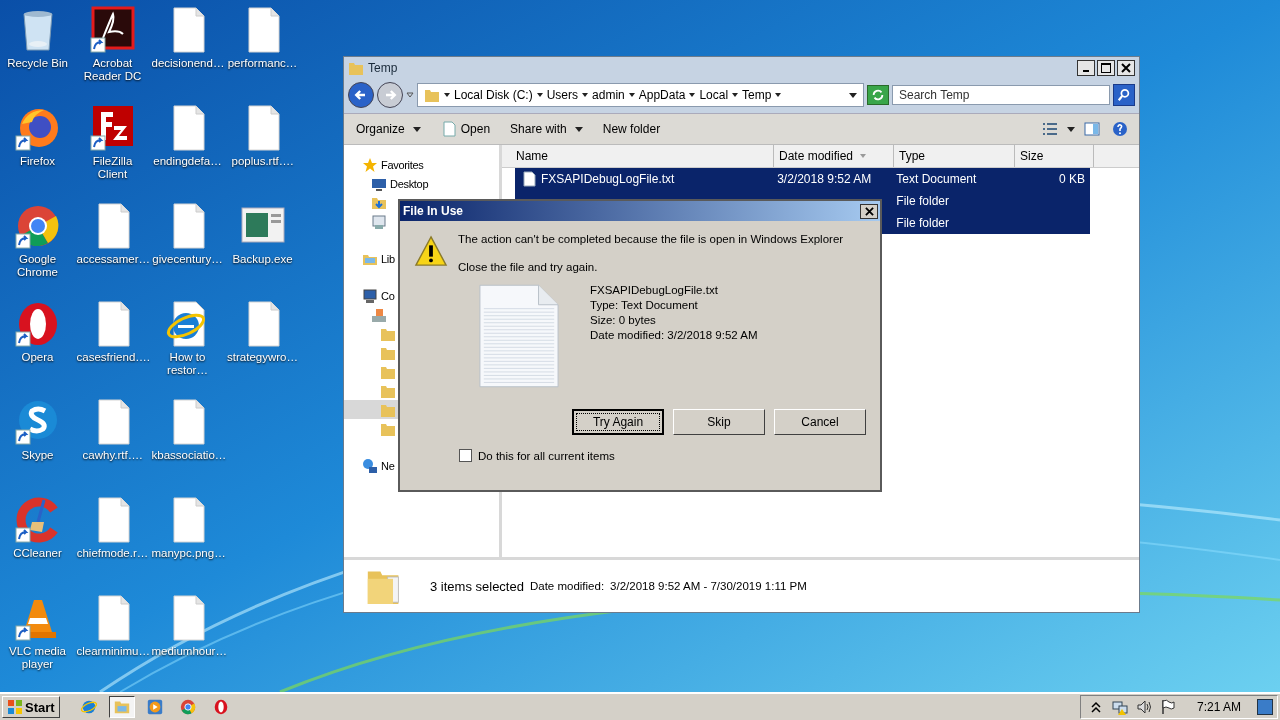 The height and width of the screenshot is (720, 1280). What do you see at coordinates (674, 335) in the screenshot?
I see `file-date: Date modified: 3/2/2018 9:52 AM` at bounding box center [674, 335].